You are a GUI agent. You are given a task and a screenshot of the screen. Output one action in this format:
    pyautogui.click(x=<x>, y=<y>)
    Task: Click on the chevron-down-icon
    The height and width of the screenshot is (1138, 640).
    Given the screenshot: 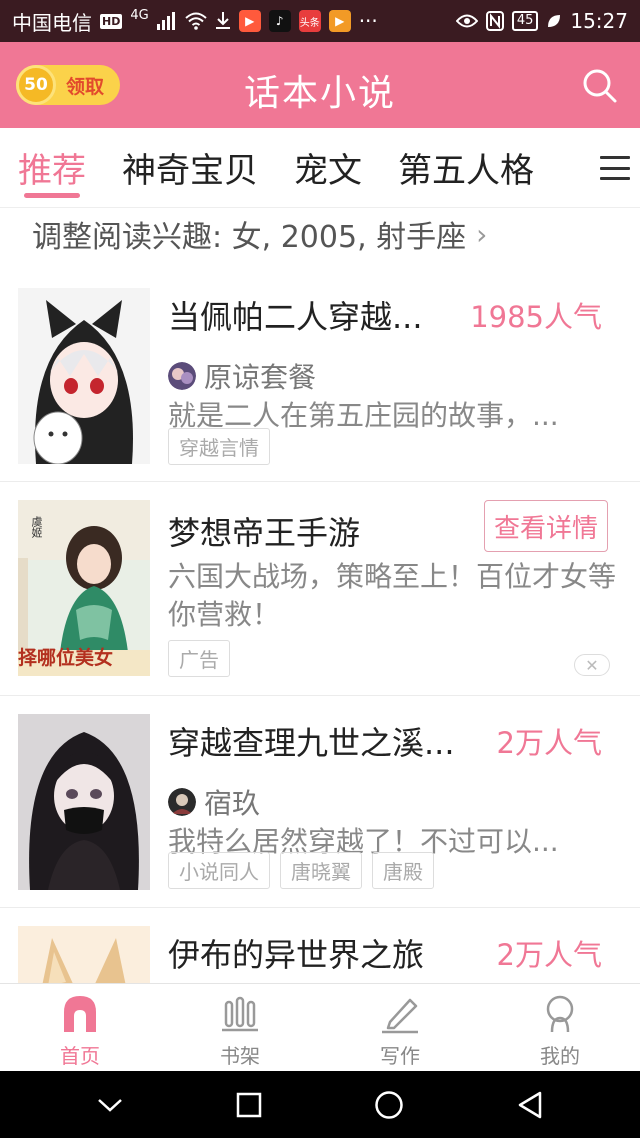 What is the action you would take?
    pyautogui.click(x=110, y=1105)
    